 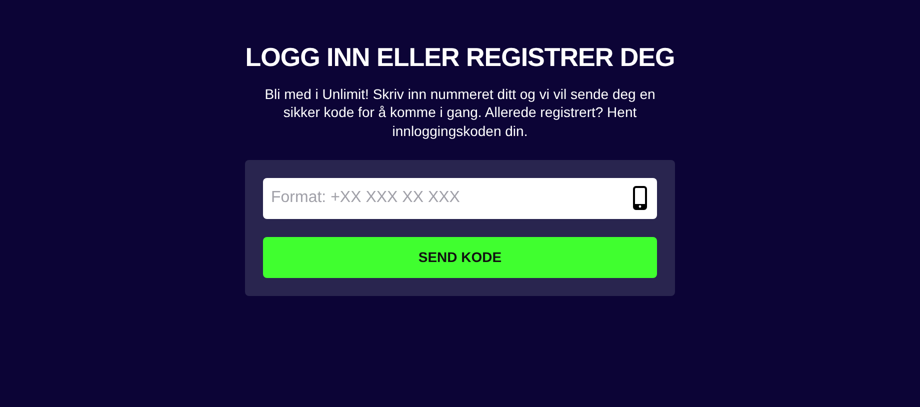 What do you see at coordinates (460, 112) in the screenshot?
I see `intro-text: Bli med i Unlimit! Skriv inn nummeret ditt og vi vil sende deg en sikker kode for å komme i gang. Allerede registrert? Hent innloggingskoden din.` at bounding box center [460, 112].